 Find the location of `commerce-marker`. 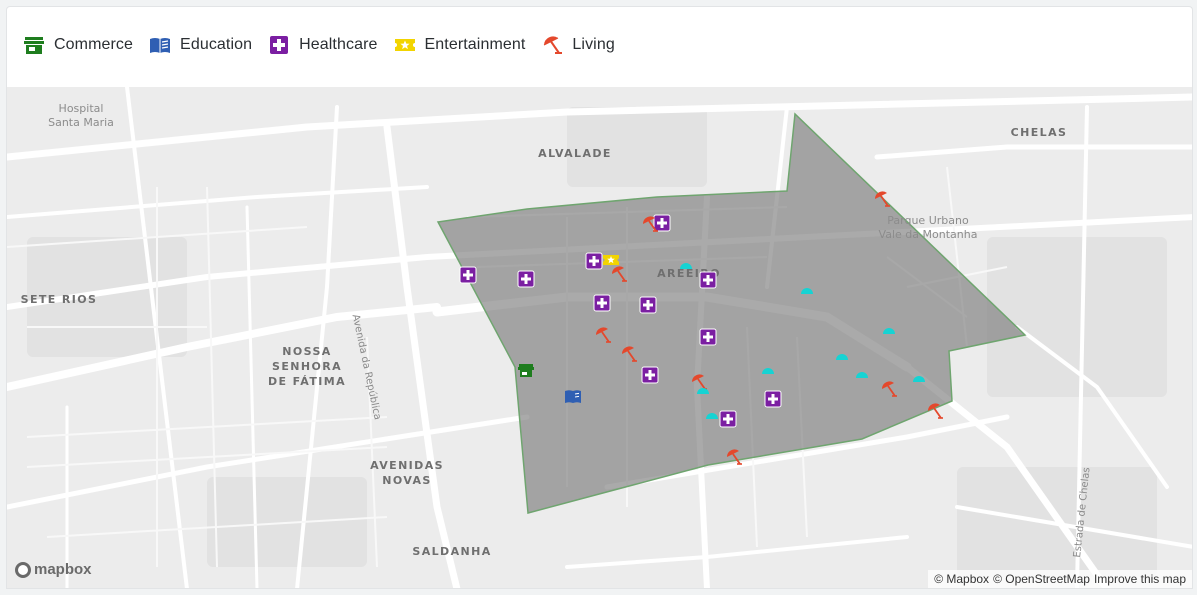

commerce-marker is located at coordinates (526, 370).